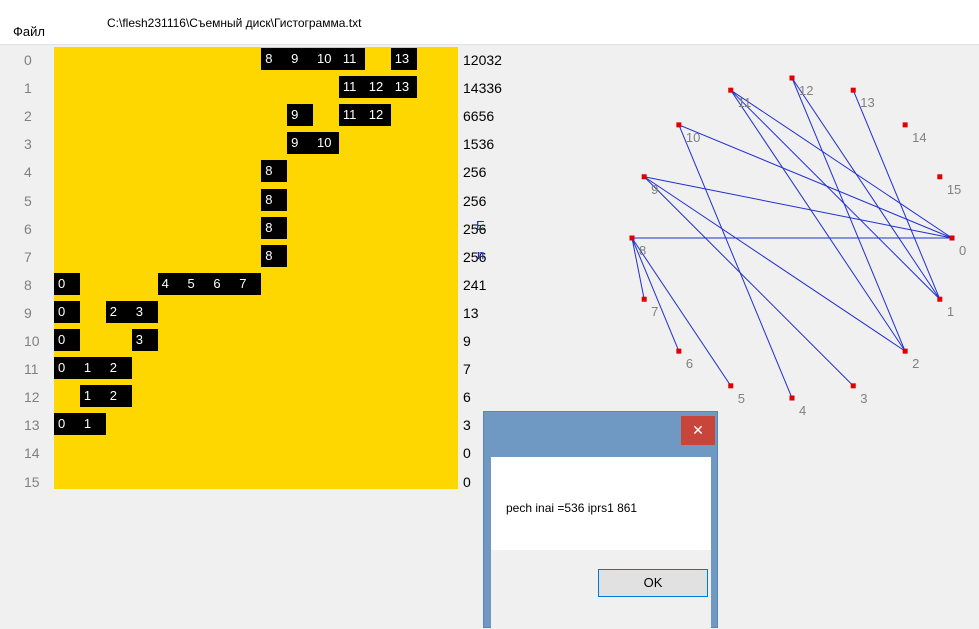 This screenshot has height=629, width=979. I want to click on graph-node-label: 6, so click(689, 363).